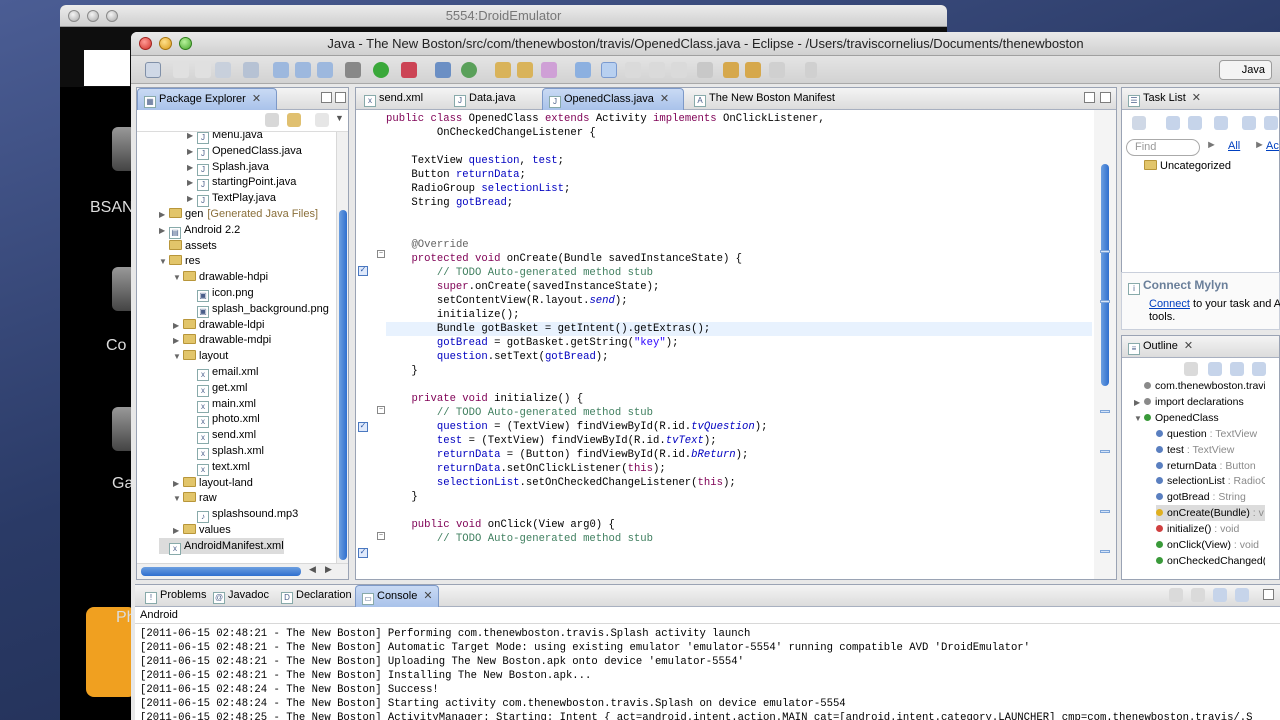 This screenshot has width=1280, height=720. Describe the element at coordinates (1272, 146) in the screenshot. I see `activate-link: Acti` at that location.